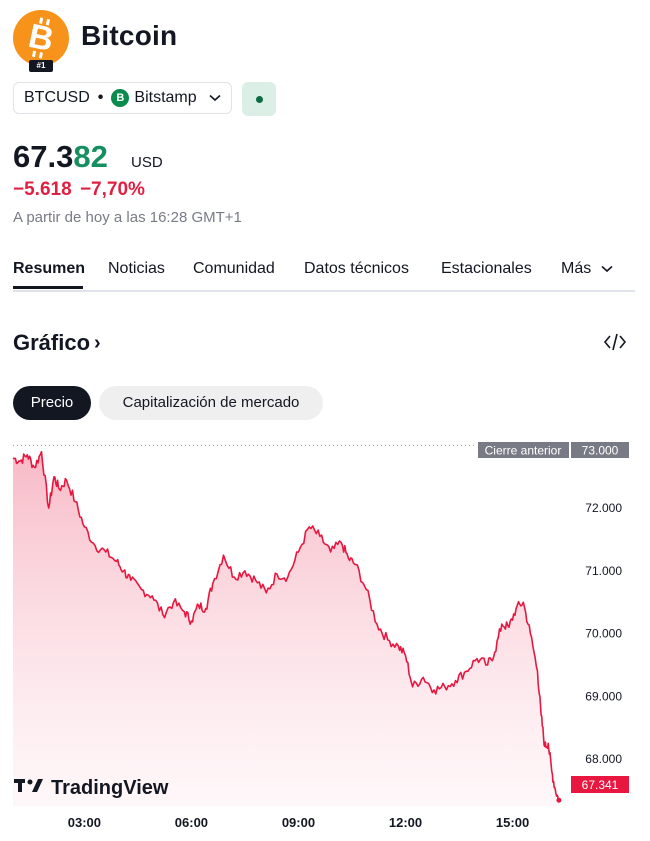 The image size is (650, 841). I want to click on tab-mas: Más, so click(587, 269).